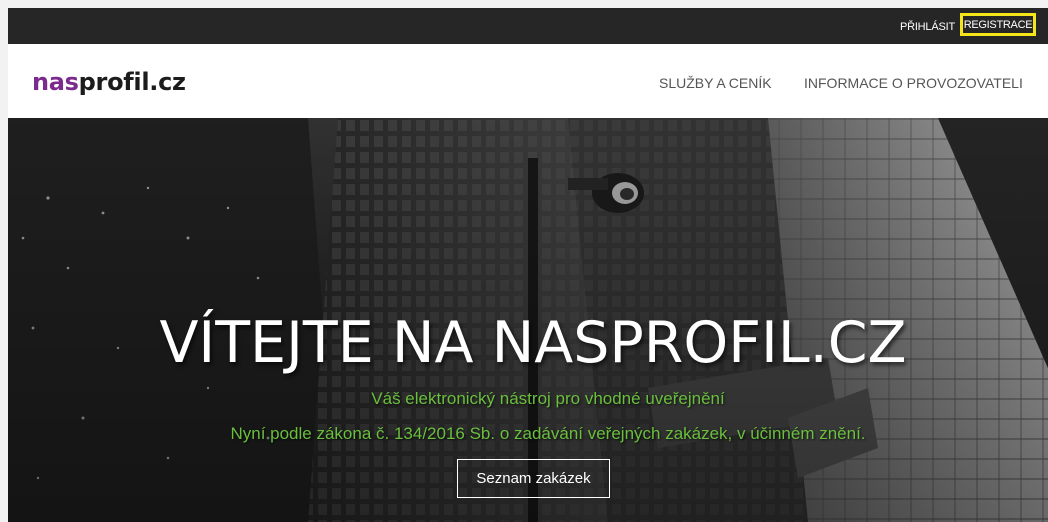 This screenshot has width=1048, height=522. I want to click on hero-title: VÍTEJTE NA NASPROFIL.CZ, so click(533, 343).